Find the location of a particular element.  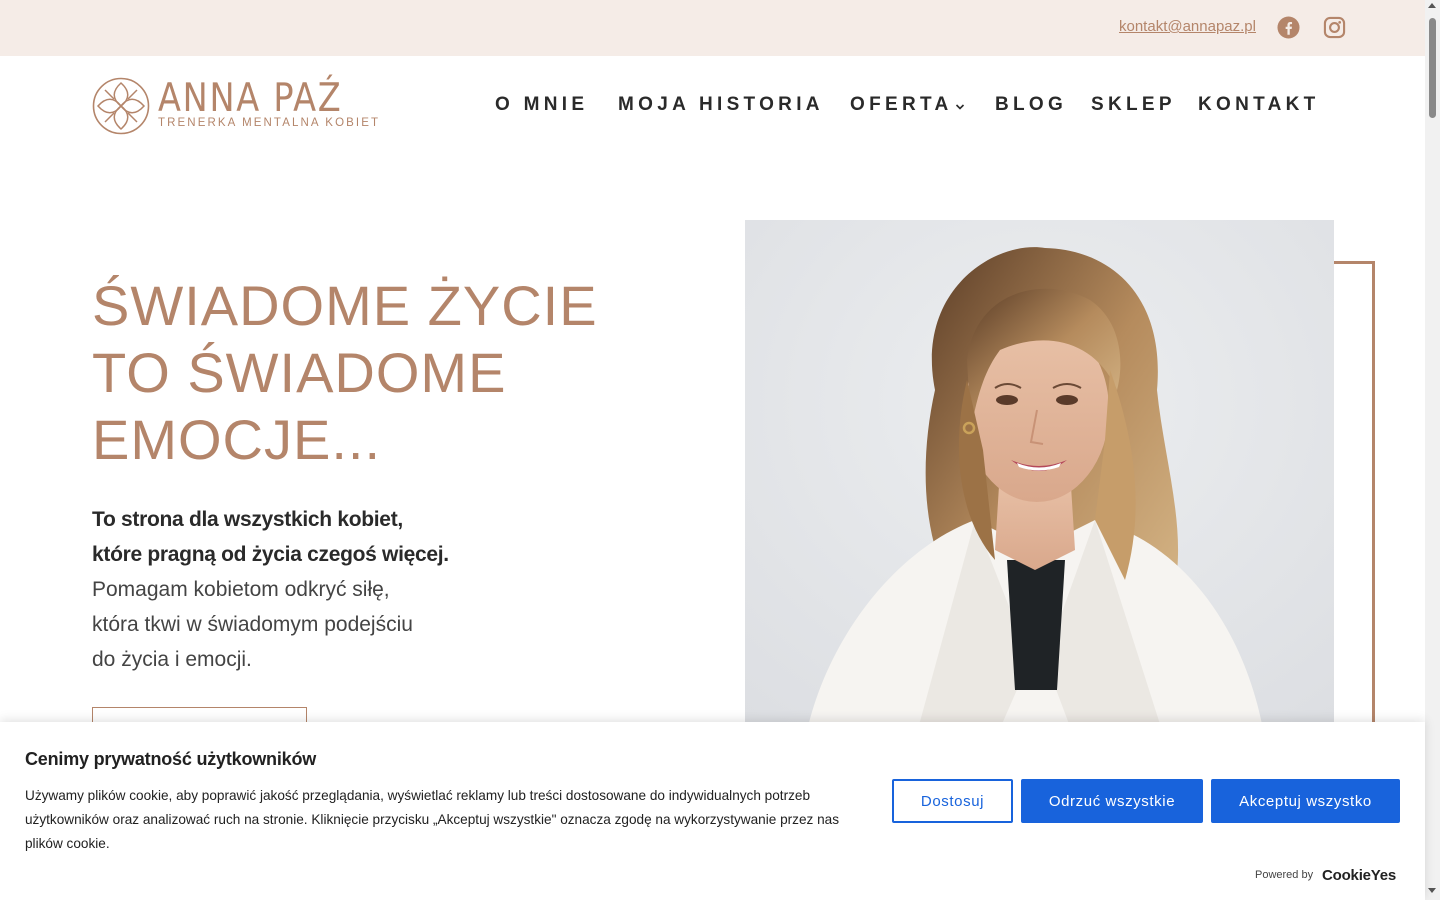

scrollbar-thumb is located at coordinates (1432, 68).